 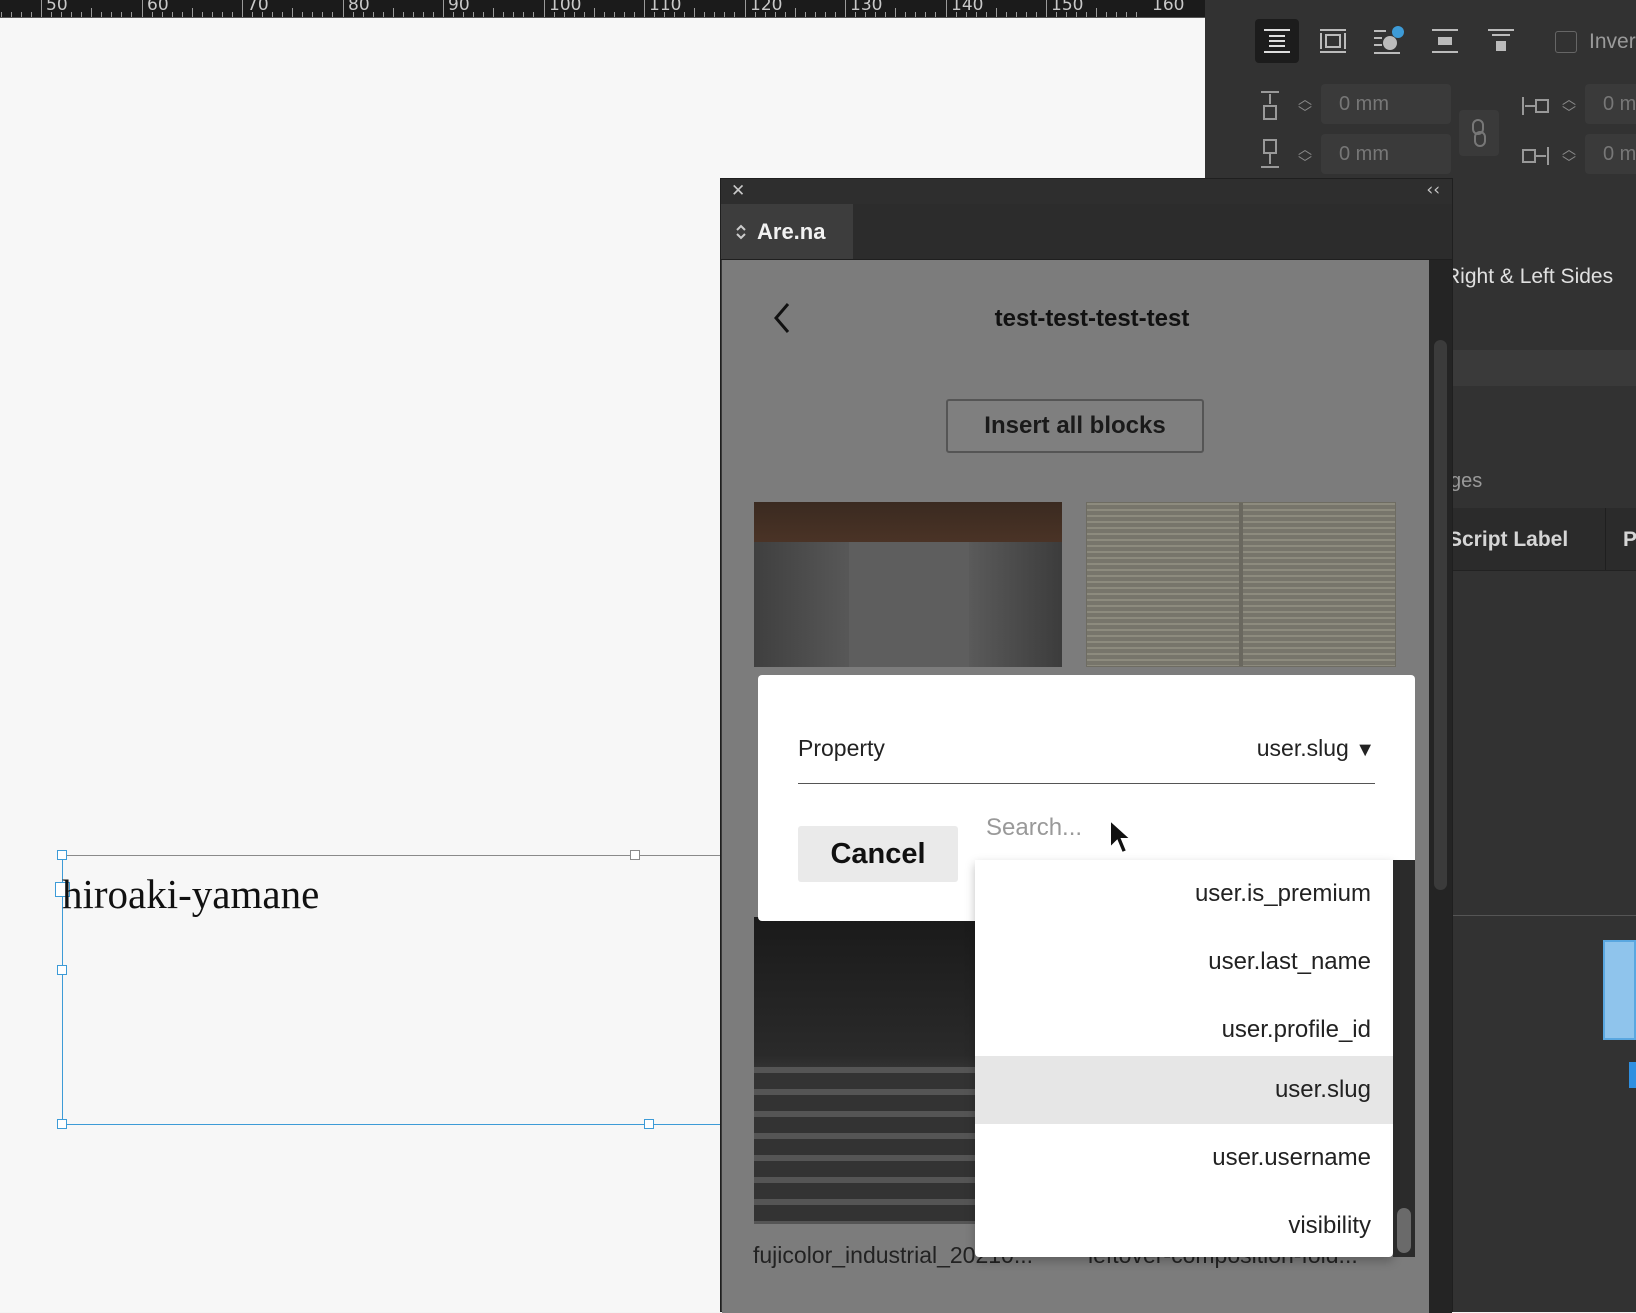 What do you see at coordinates (1184, 1030) in the screenshot?
I see `dropdown-option: user.profile_id` at bounding box center [1184, 1030].